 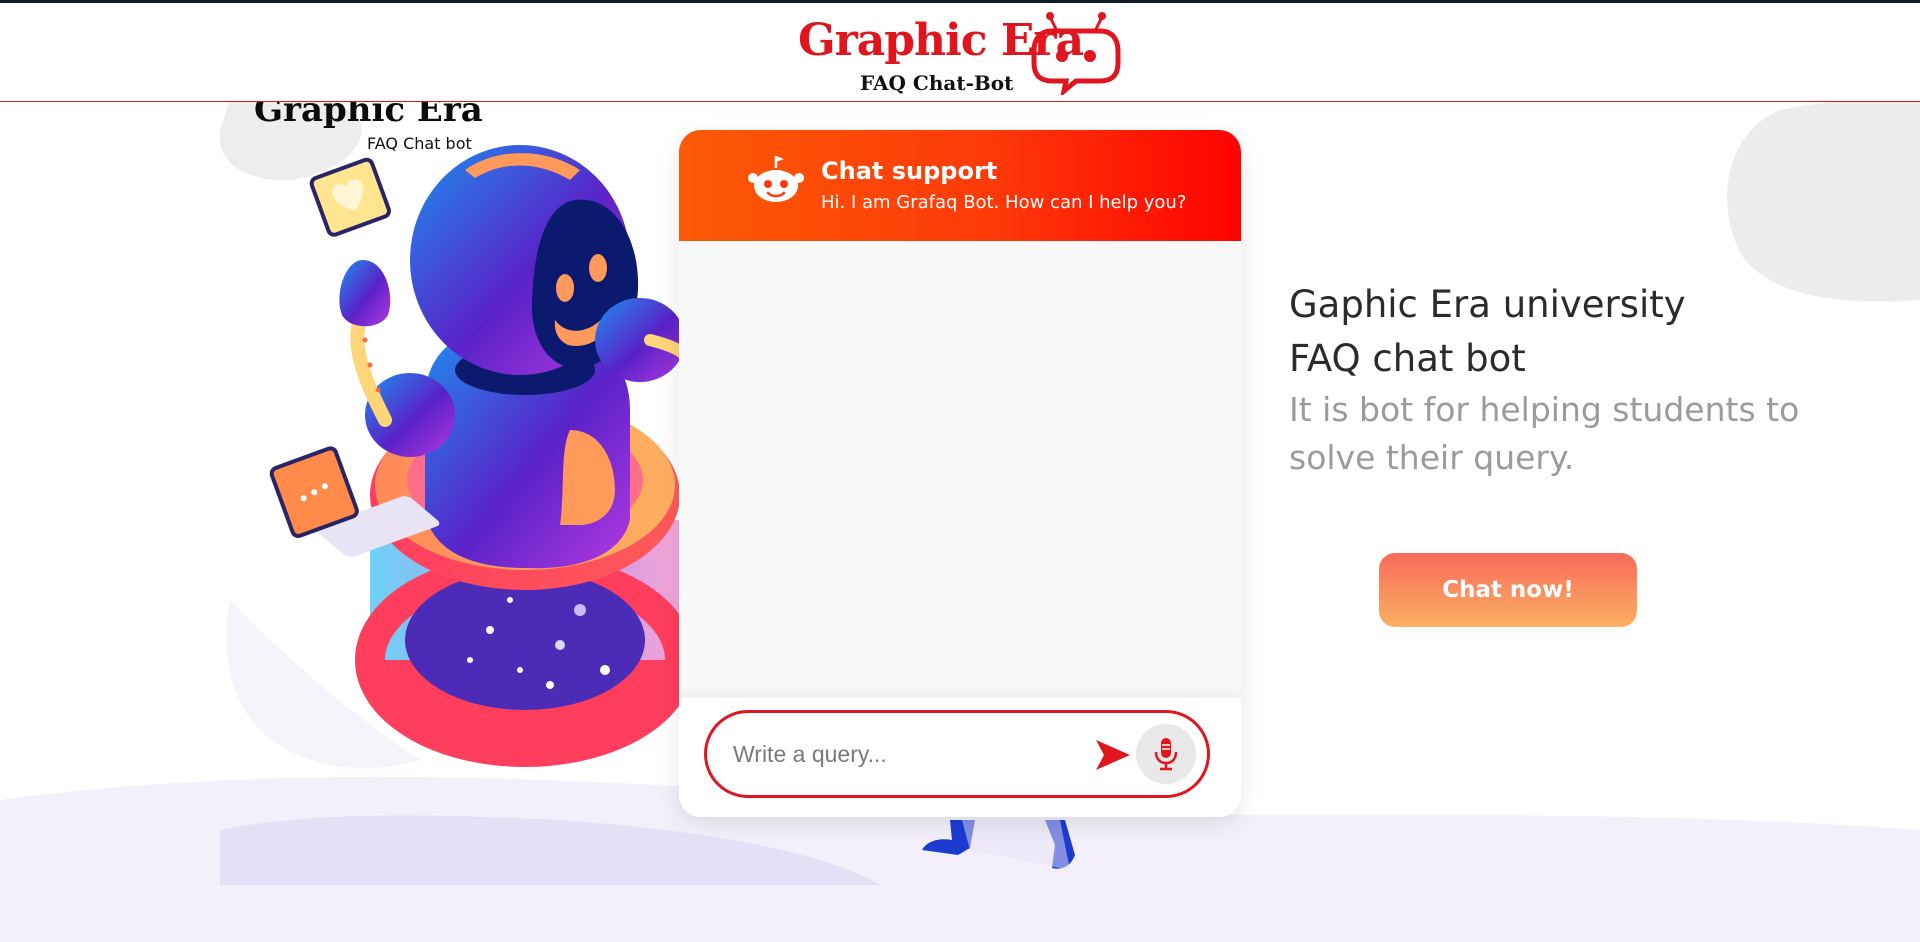 I want to click on illustration-subtitle: FAQ Chat bot, so click(x=419, y=143).